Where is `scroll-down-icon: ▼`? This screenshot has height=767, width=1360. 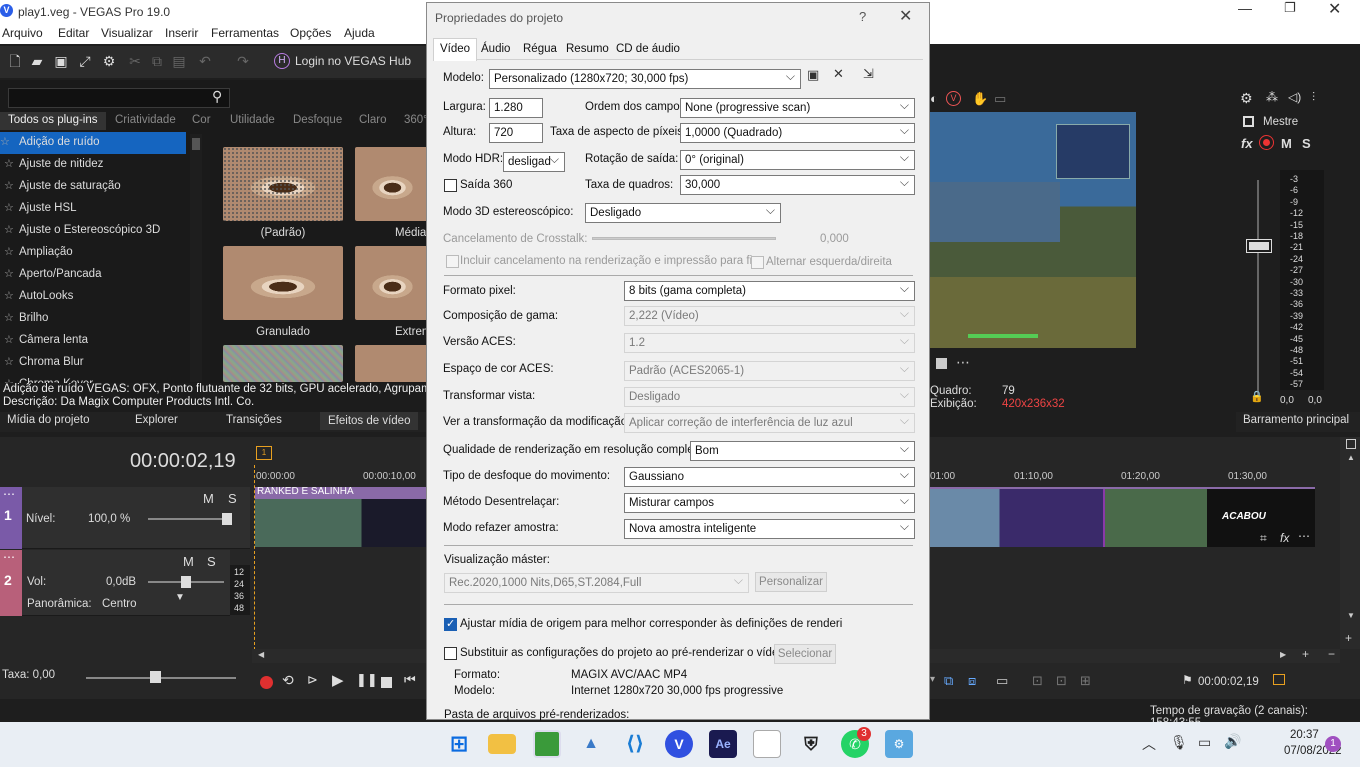
scroll-down-icon: ▼ is located at coordinates (1351, 615).